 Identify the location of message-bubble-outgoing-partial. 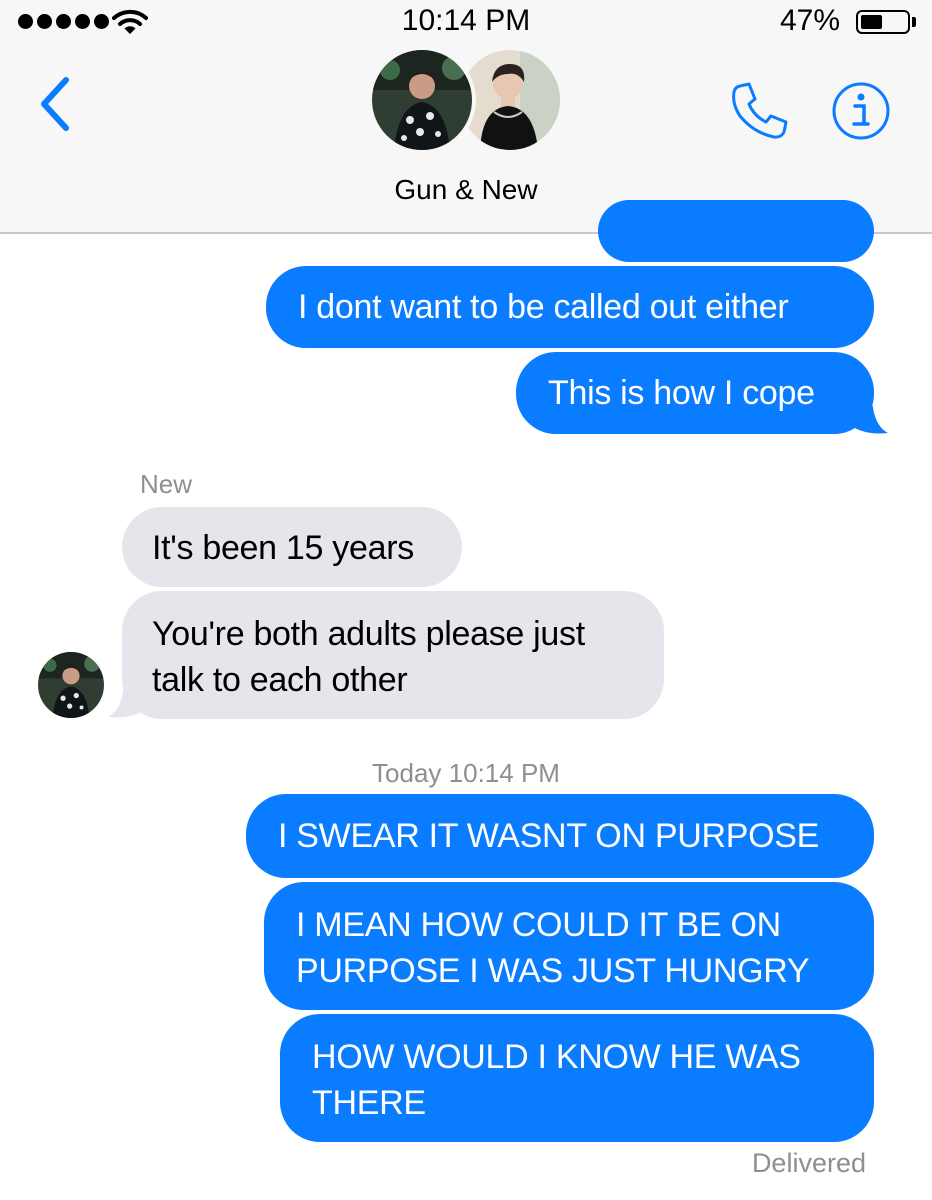
(736, 231).